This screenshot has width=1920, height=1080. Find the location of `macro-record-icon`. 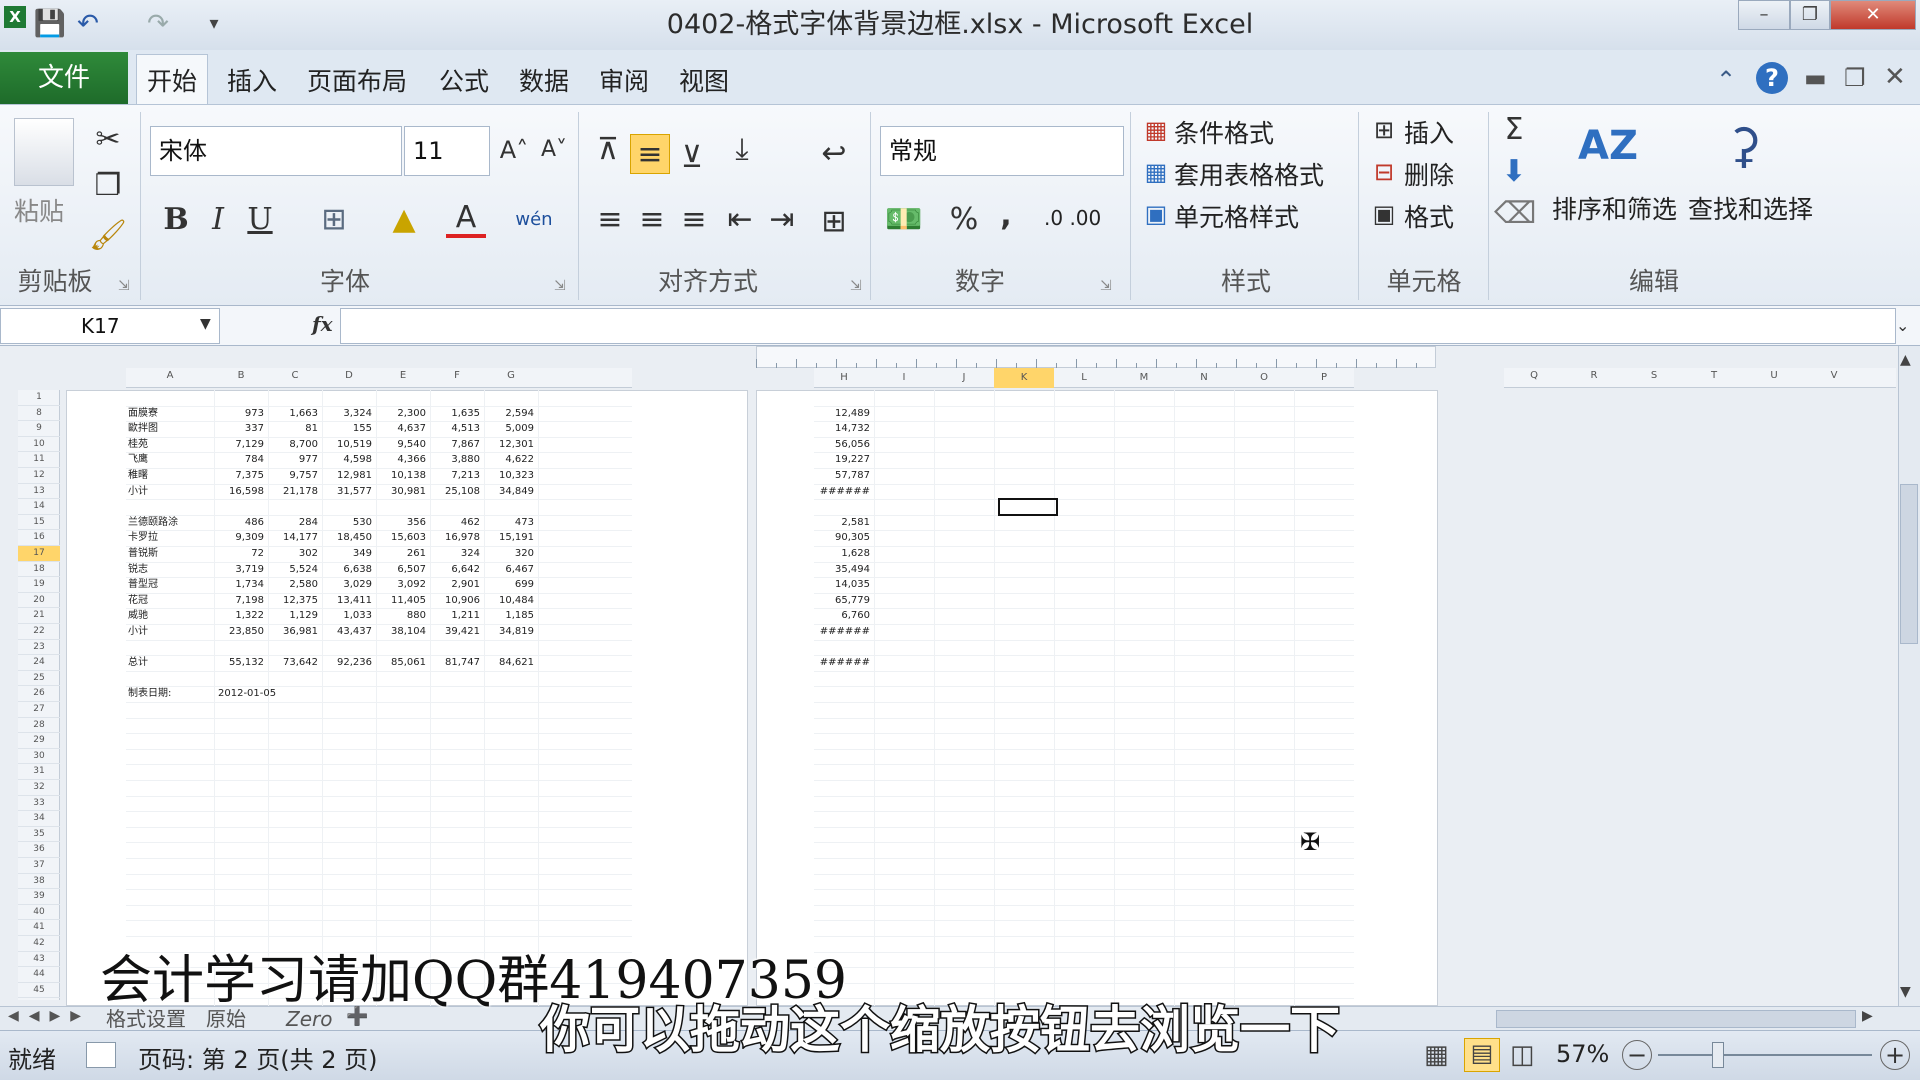

macro-record-icon is located at coordinates (101, 1055).